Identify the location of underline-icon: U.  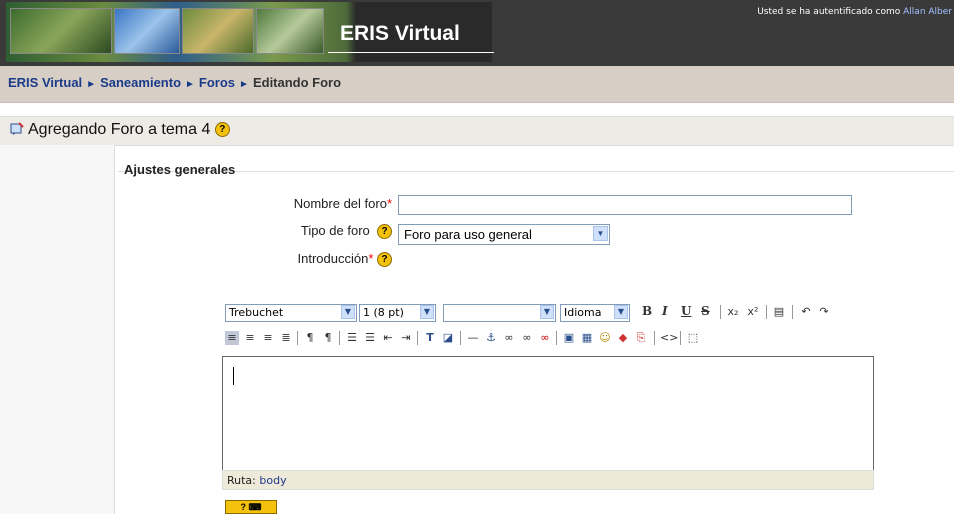
(686, 311).